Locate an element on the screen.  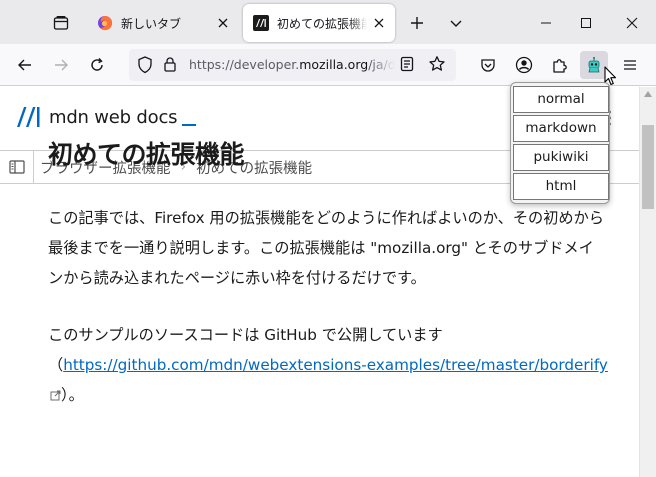
mdn-logo-icon is located at coordinates (28, 117).